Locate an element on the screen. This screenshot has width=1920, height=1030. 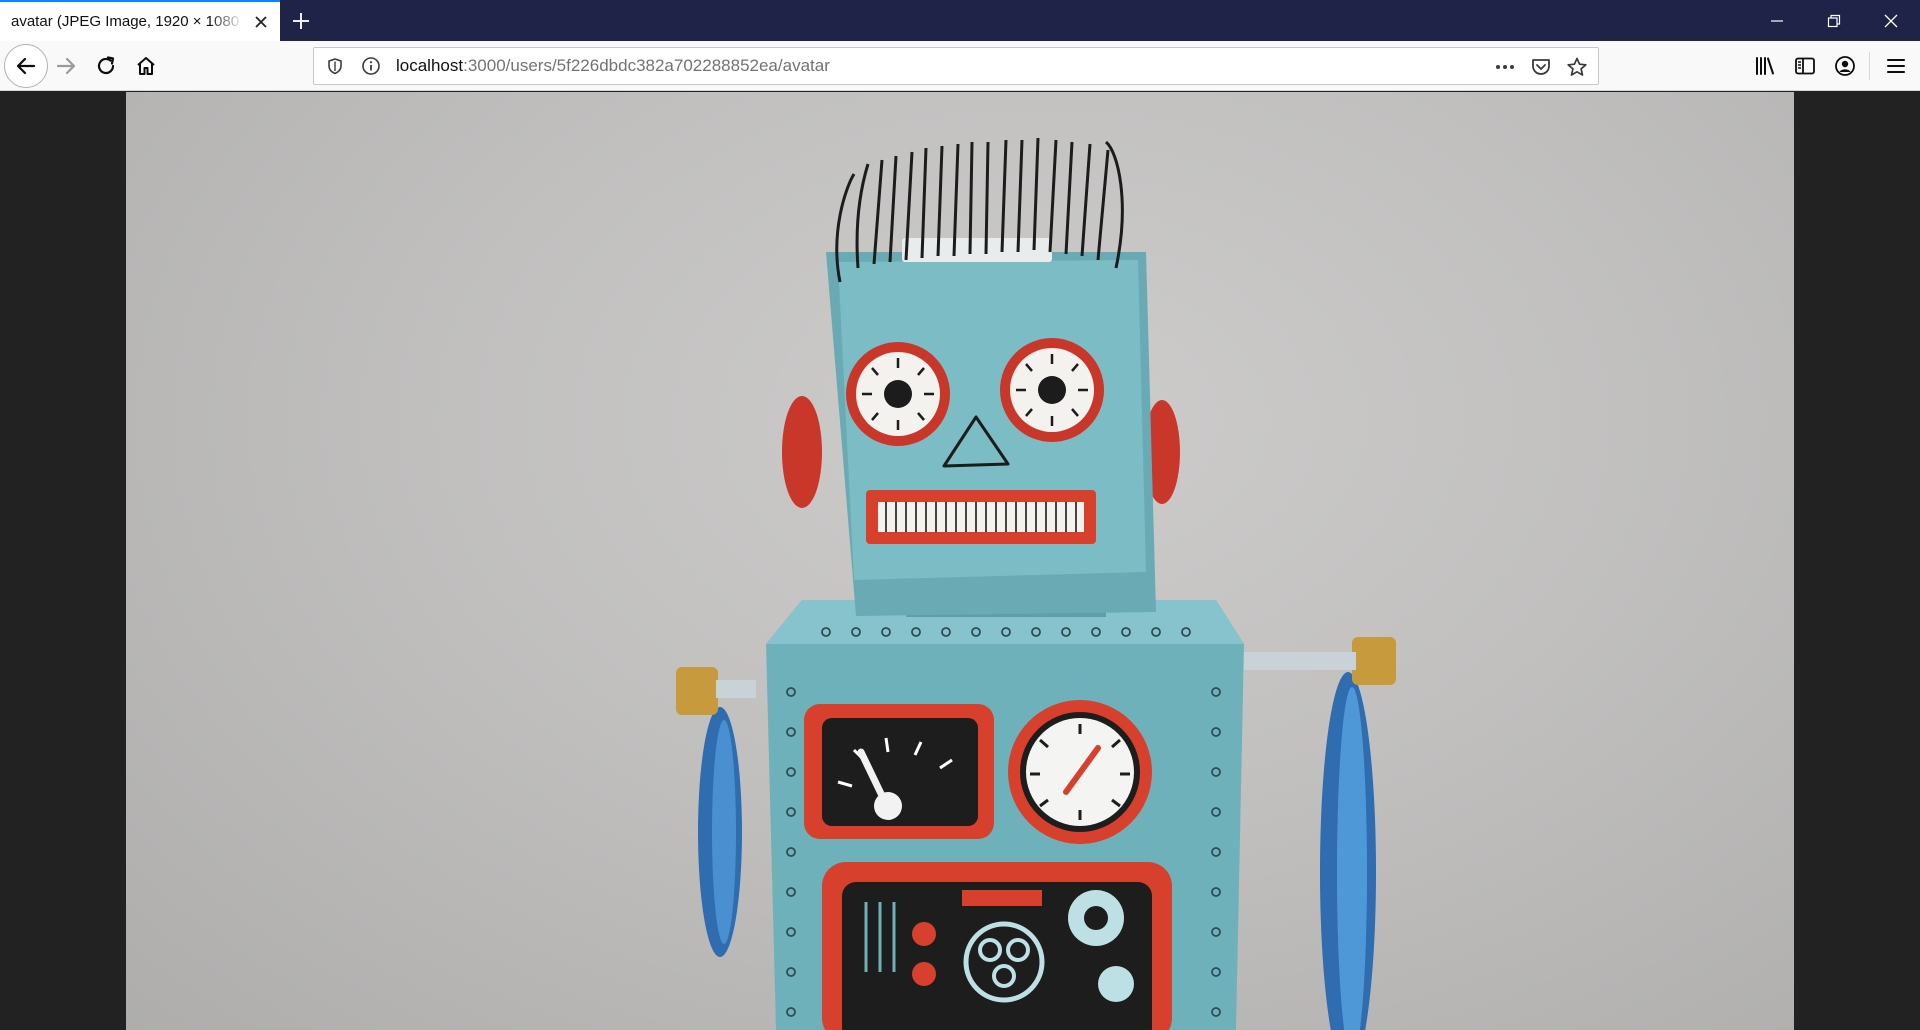
new-tab-button is located at coordinates (301, 21).